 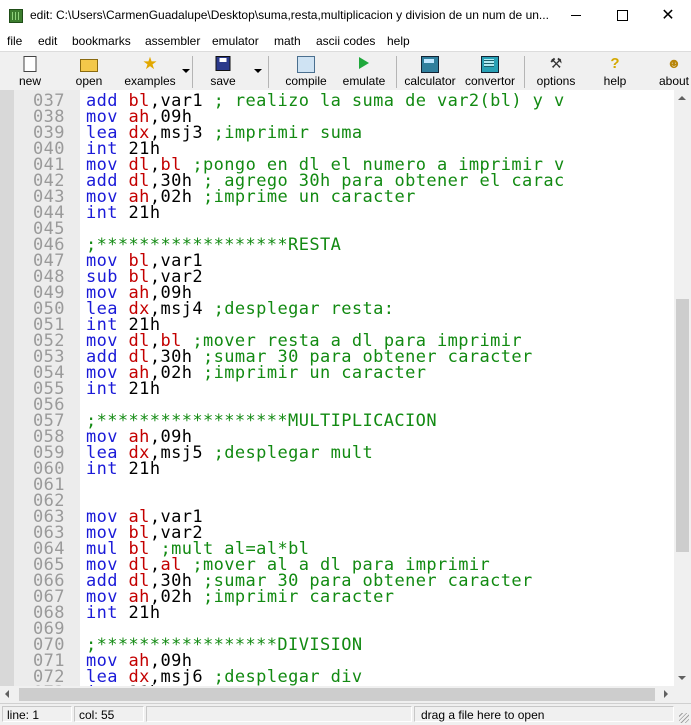 I want to click on minimize-button, so click(x=576, y=15).